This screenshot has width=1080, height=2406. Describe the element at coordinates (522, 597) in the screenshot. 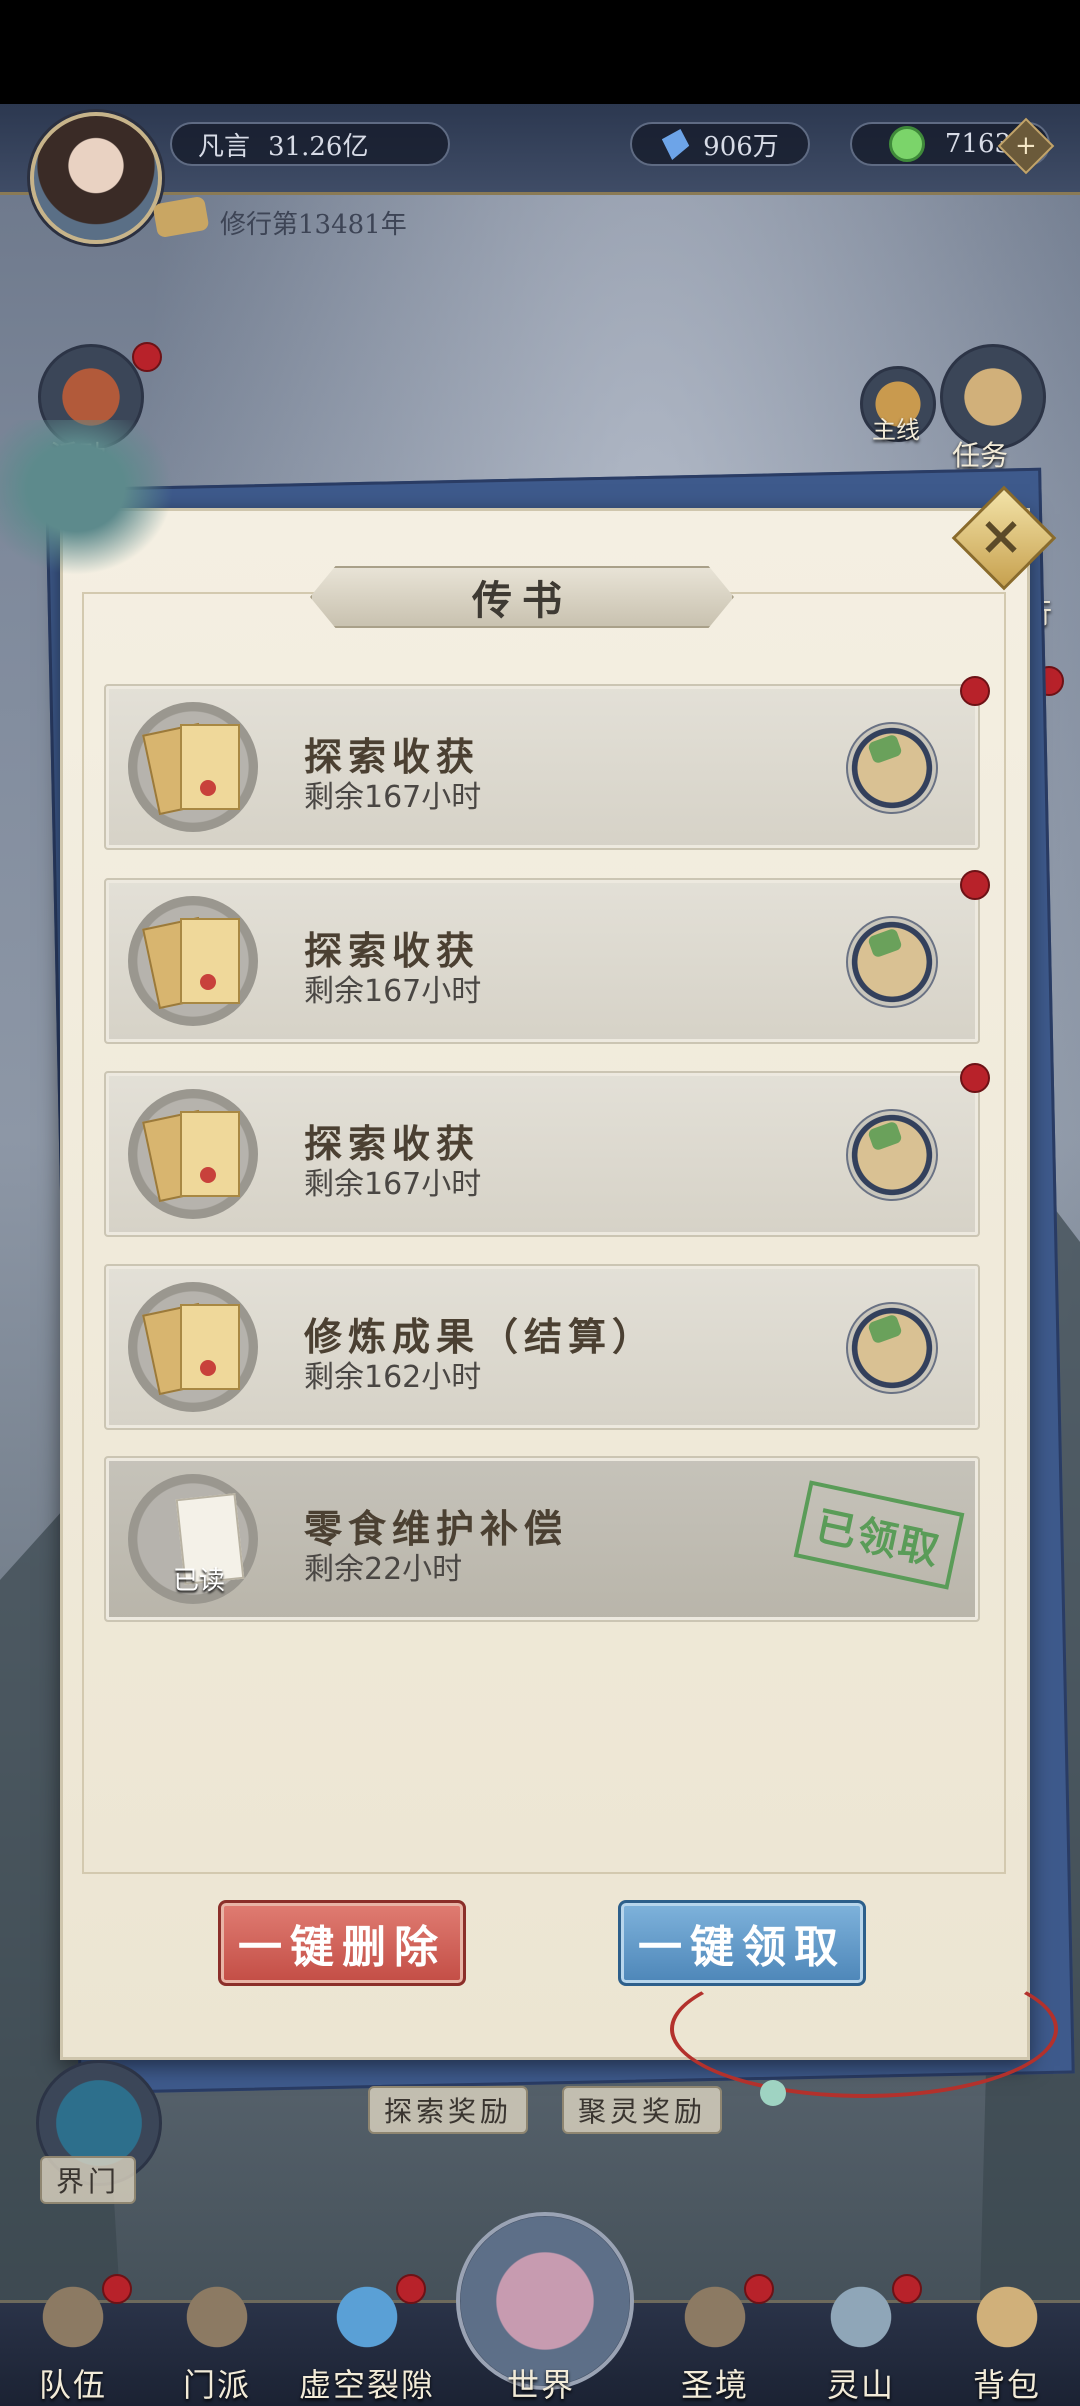

I see `dialog-title: 传书` at that location.